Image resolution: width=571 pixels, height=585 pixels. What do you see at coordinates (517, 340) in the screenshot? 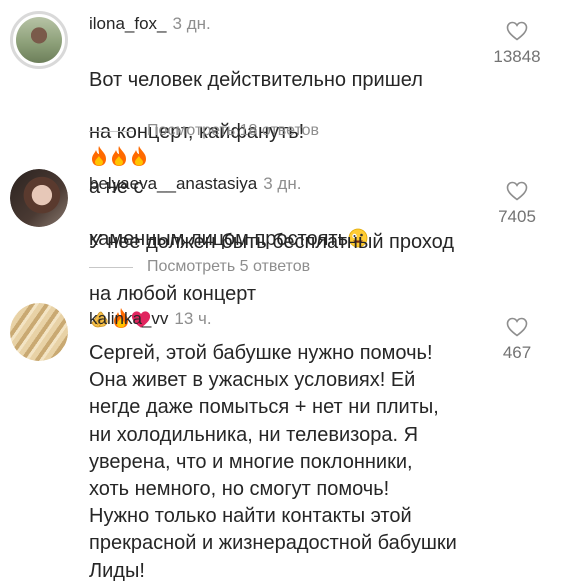
I see `like-area: 467` at bounding box center [517, 340].